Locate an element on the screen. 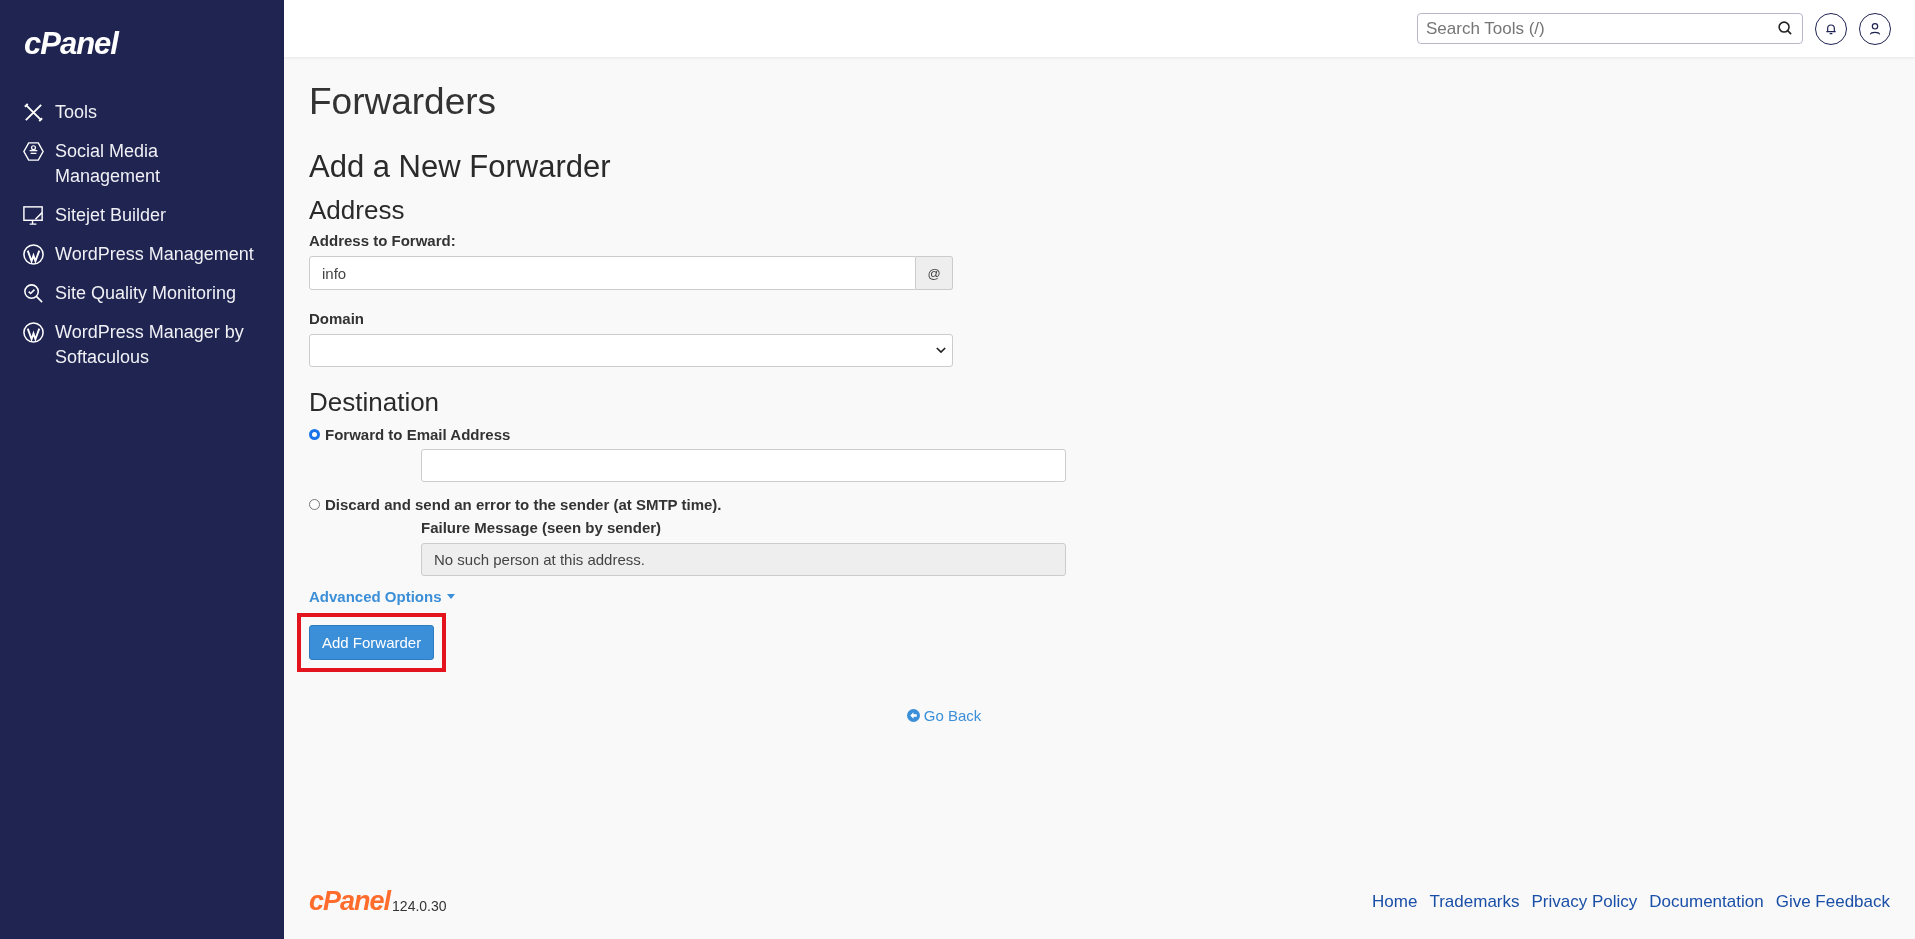  sidebar-item: Tools is located at coordinates (142, 112).